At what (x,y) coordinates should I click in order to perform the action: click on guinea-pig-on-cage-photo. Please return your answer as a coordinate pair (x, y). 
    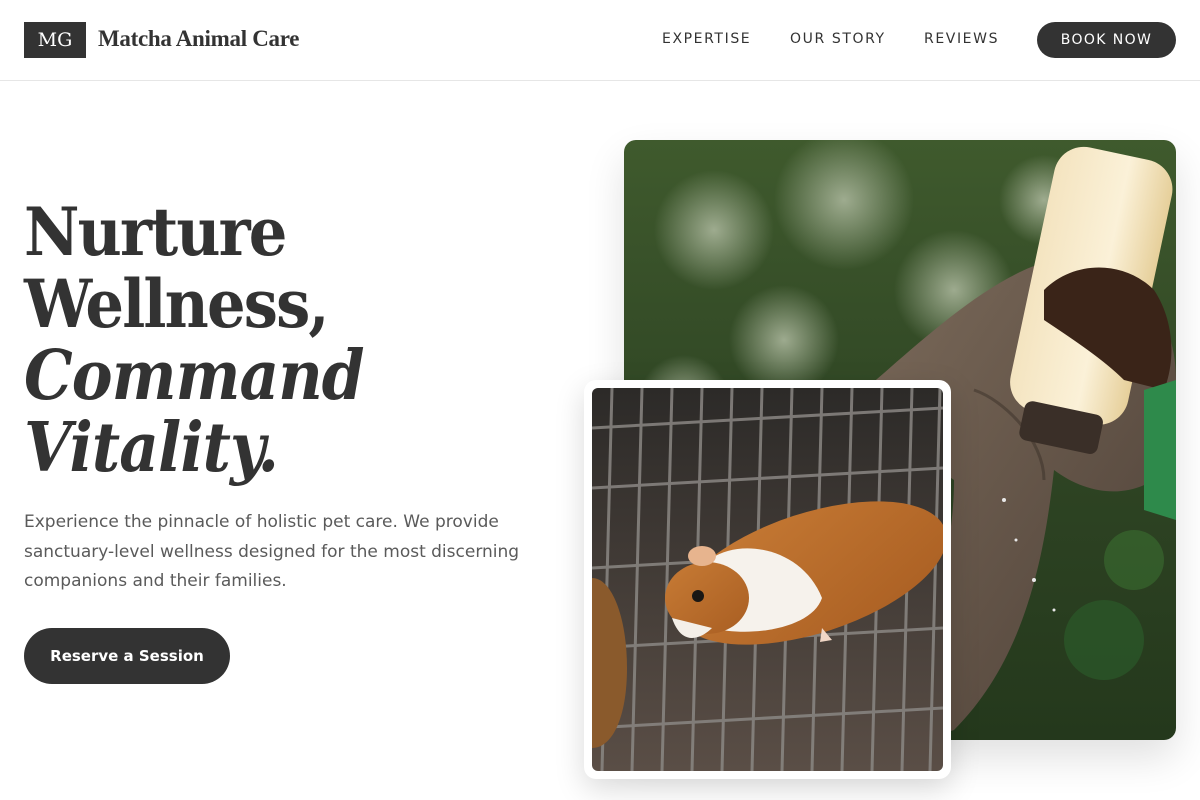
    Looking at the image, I should click on (767, 579).